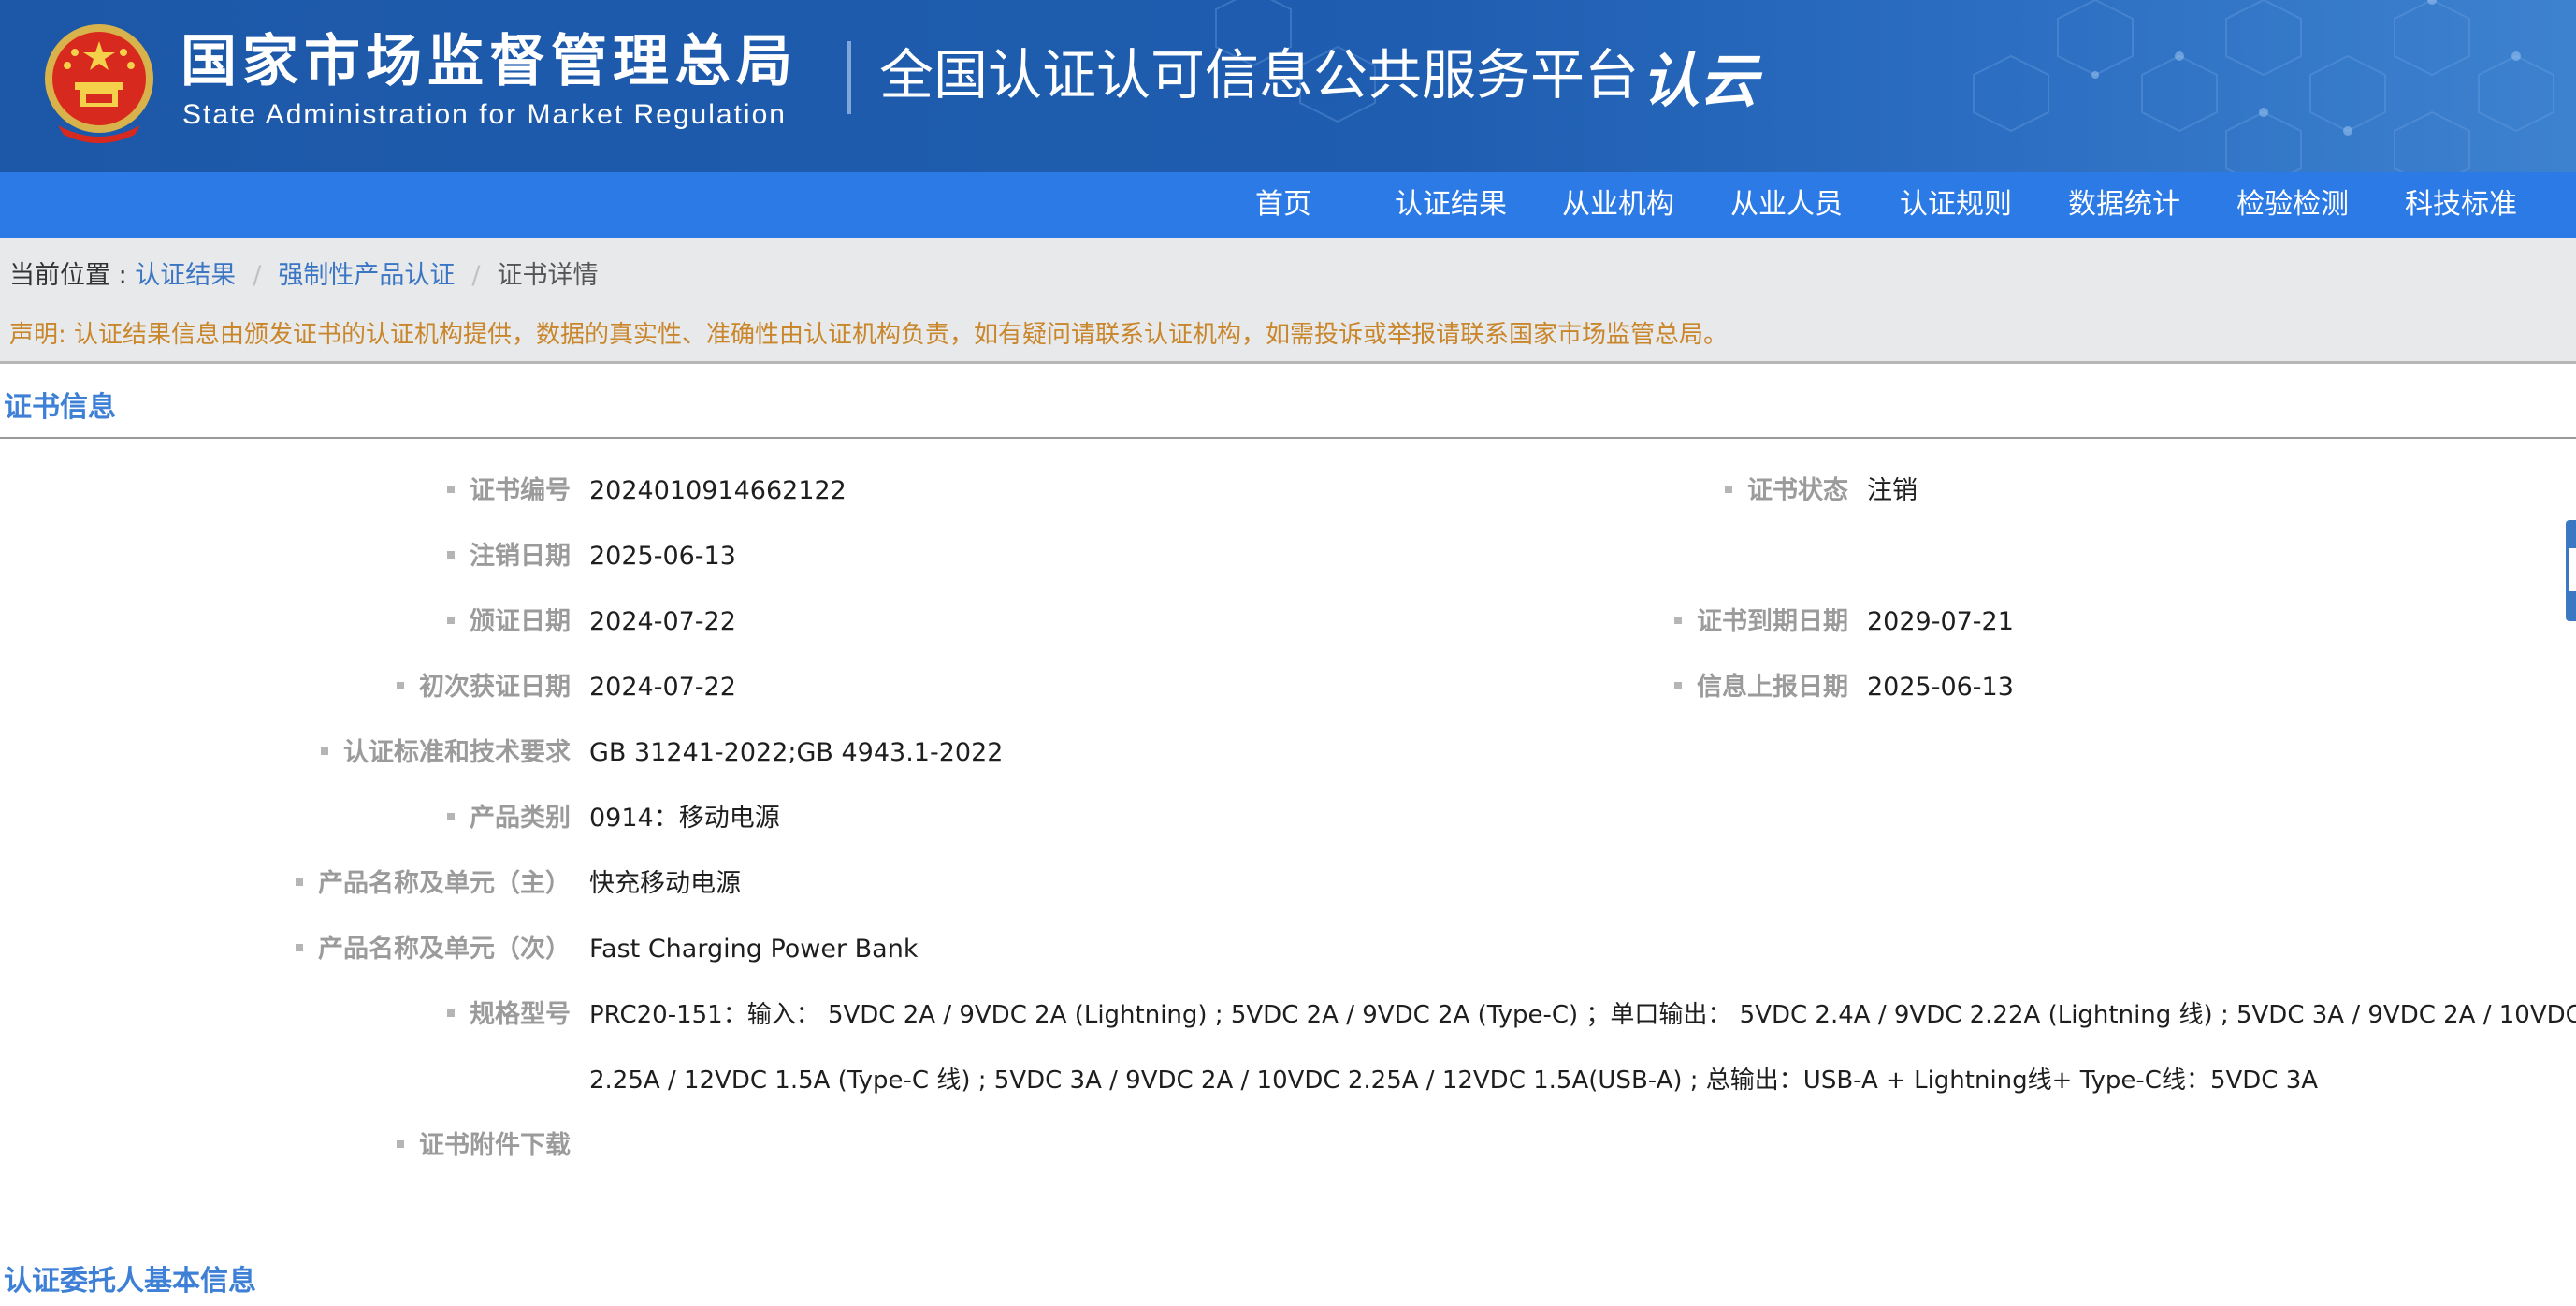  Describe the element at coordinates (509, 818) in the screenshot. I see `field-label-category: 产品类别` at that location.